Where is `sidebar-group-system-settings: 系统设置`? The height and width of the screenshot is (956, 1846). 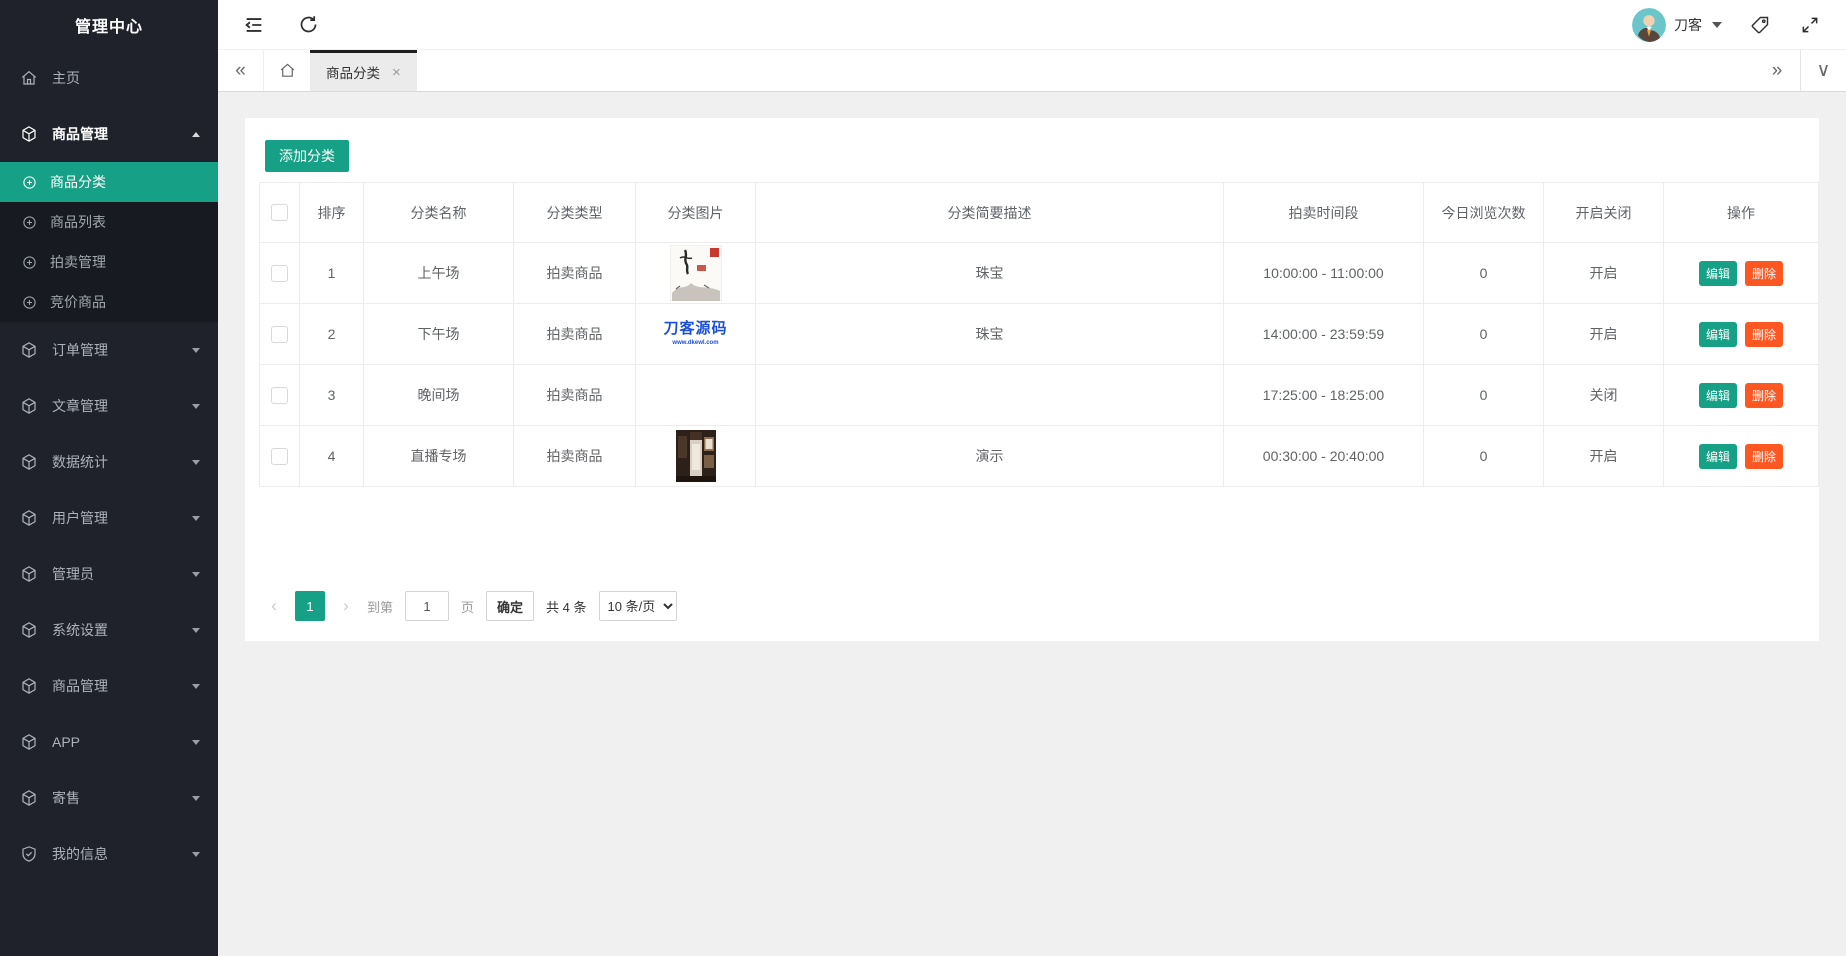
sidebar-group-system-settings: 系统设置 is located at coordinates (109, 630).